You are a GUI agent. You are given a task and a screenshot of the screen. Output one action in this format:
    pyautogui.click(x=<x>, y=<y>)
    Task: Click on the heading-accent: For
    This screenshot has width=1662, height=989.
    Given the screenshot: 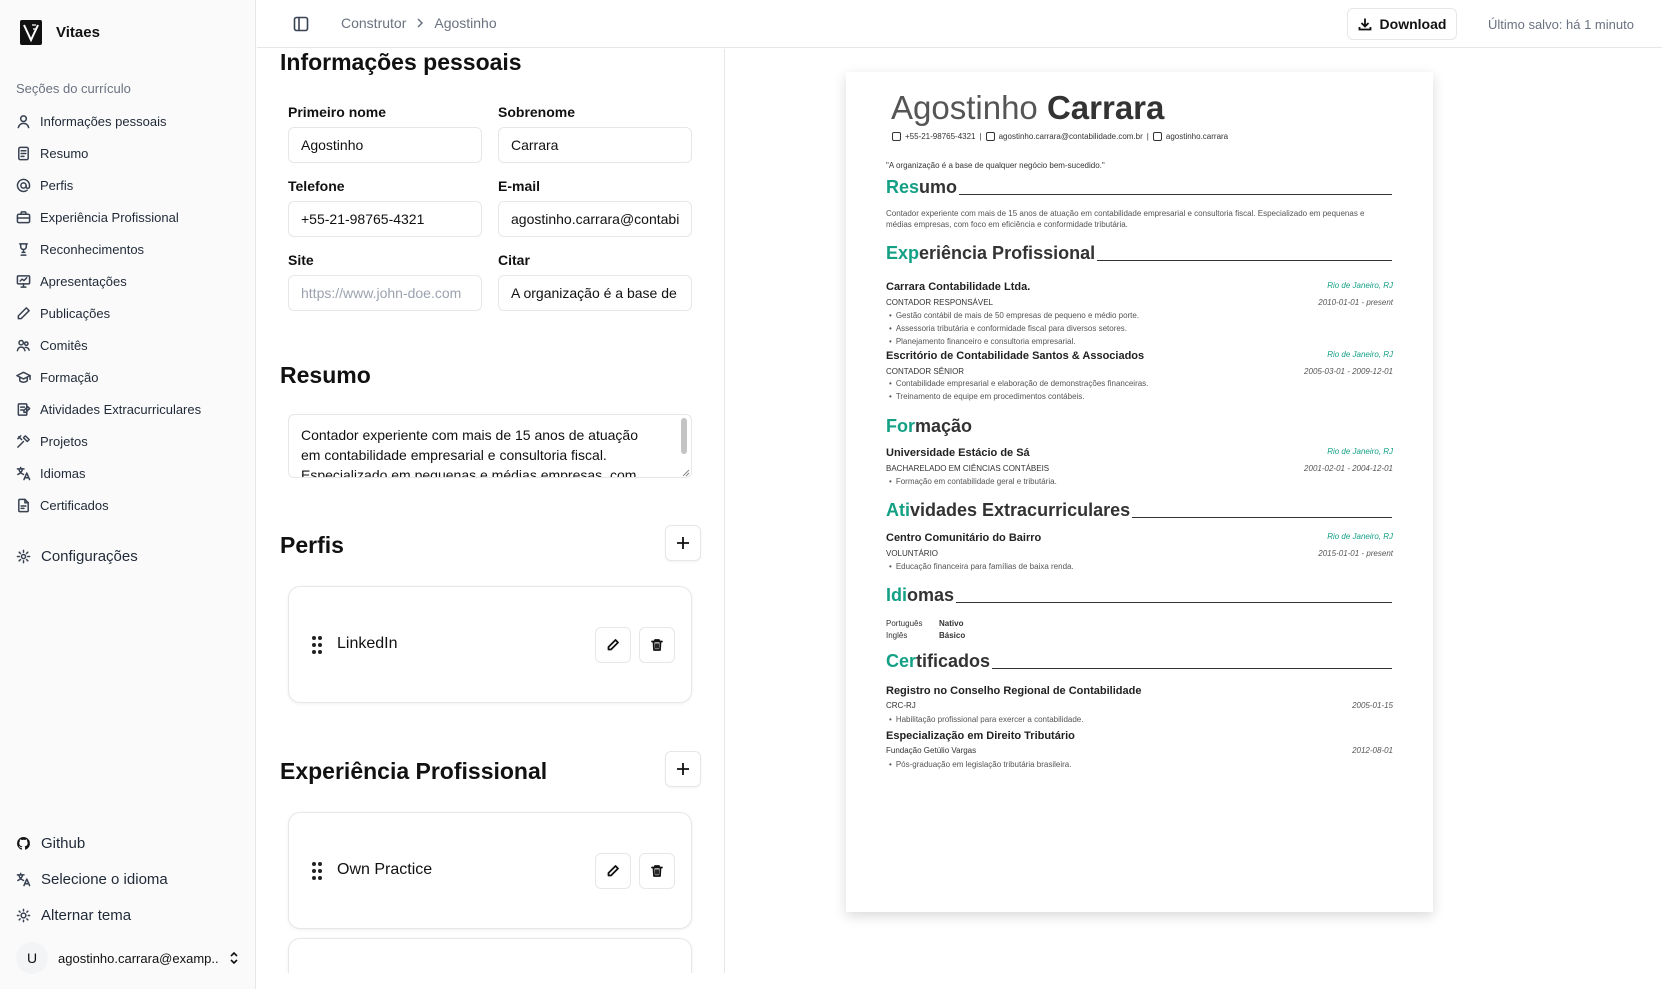 What is the action you would take?
    pyautogui.click(x=900, y=426)
    